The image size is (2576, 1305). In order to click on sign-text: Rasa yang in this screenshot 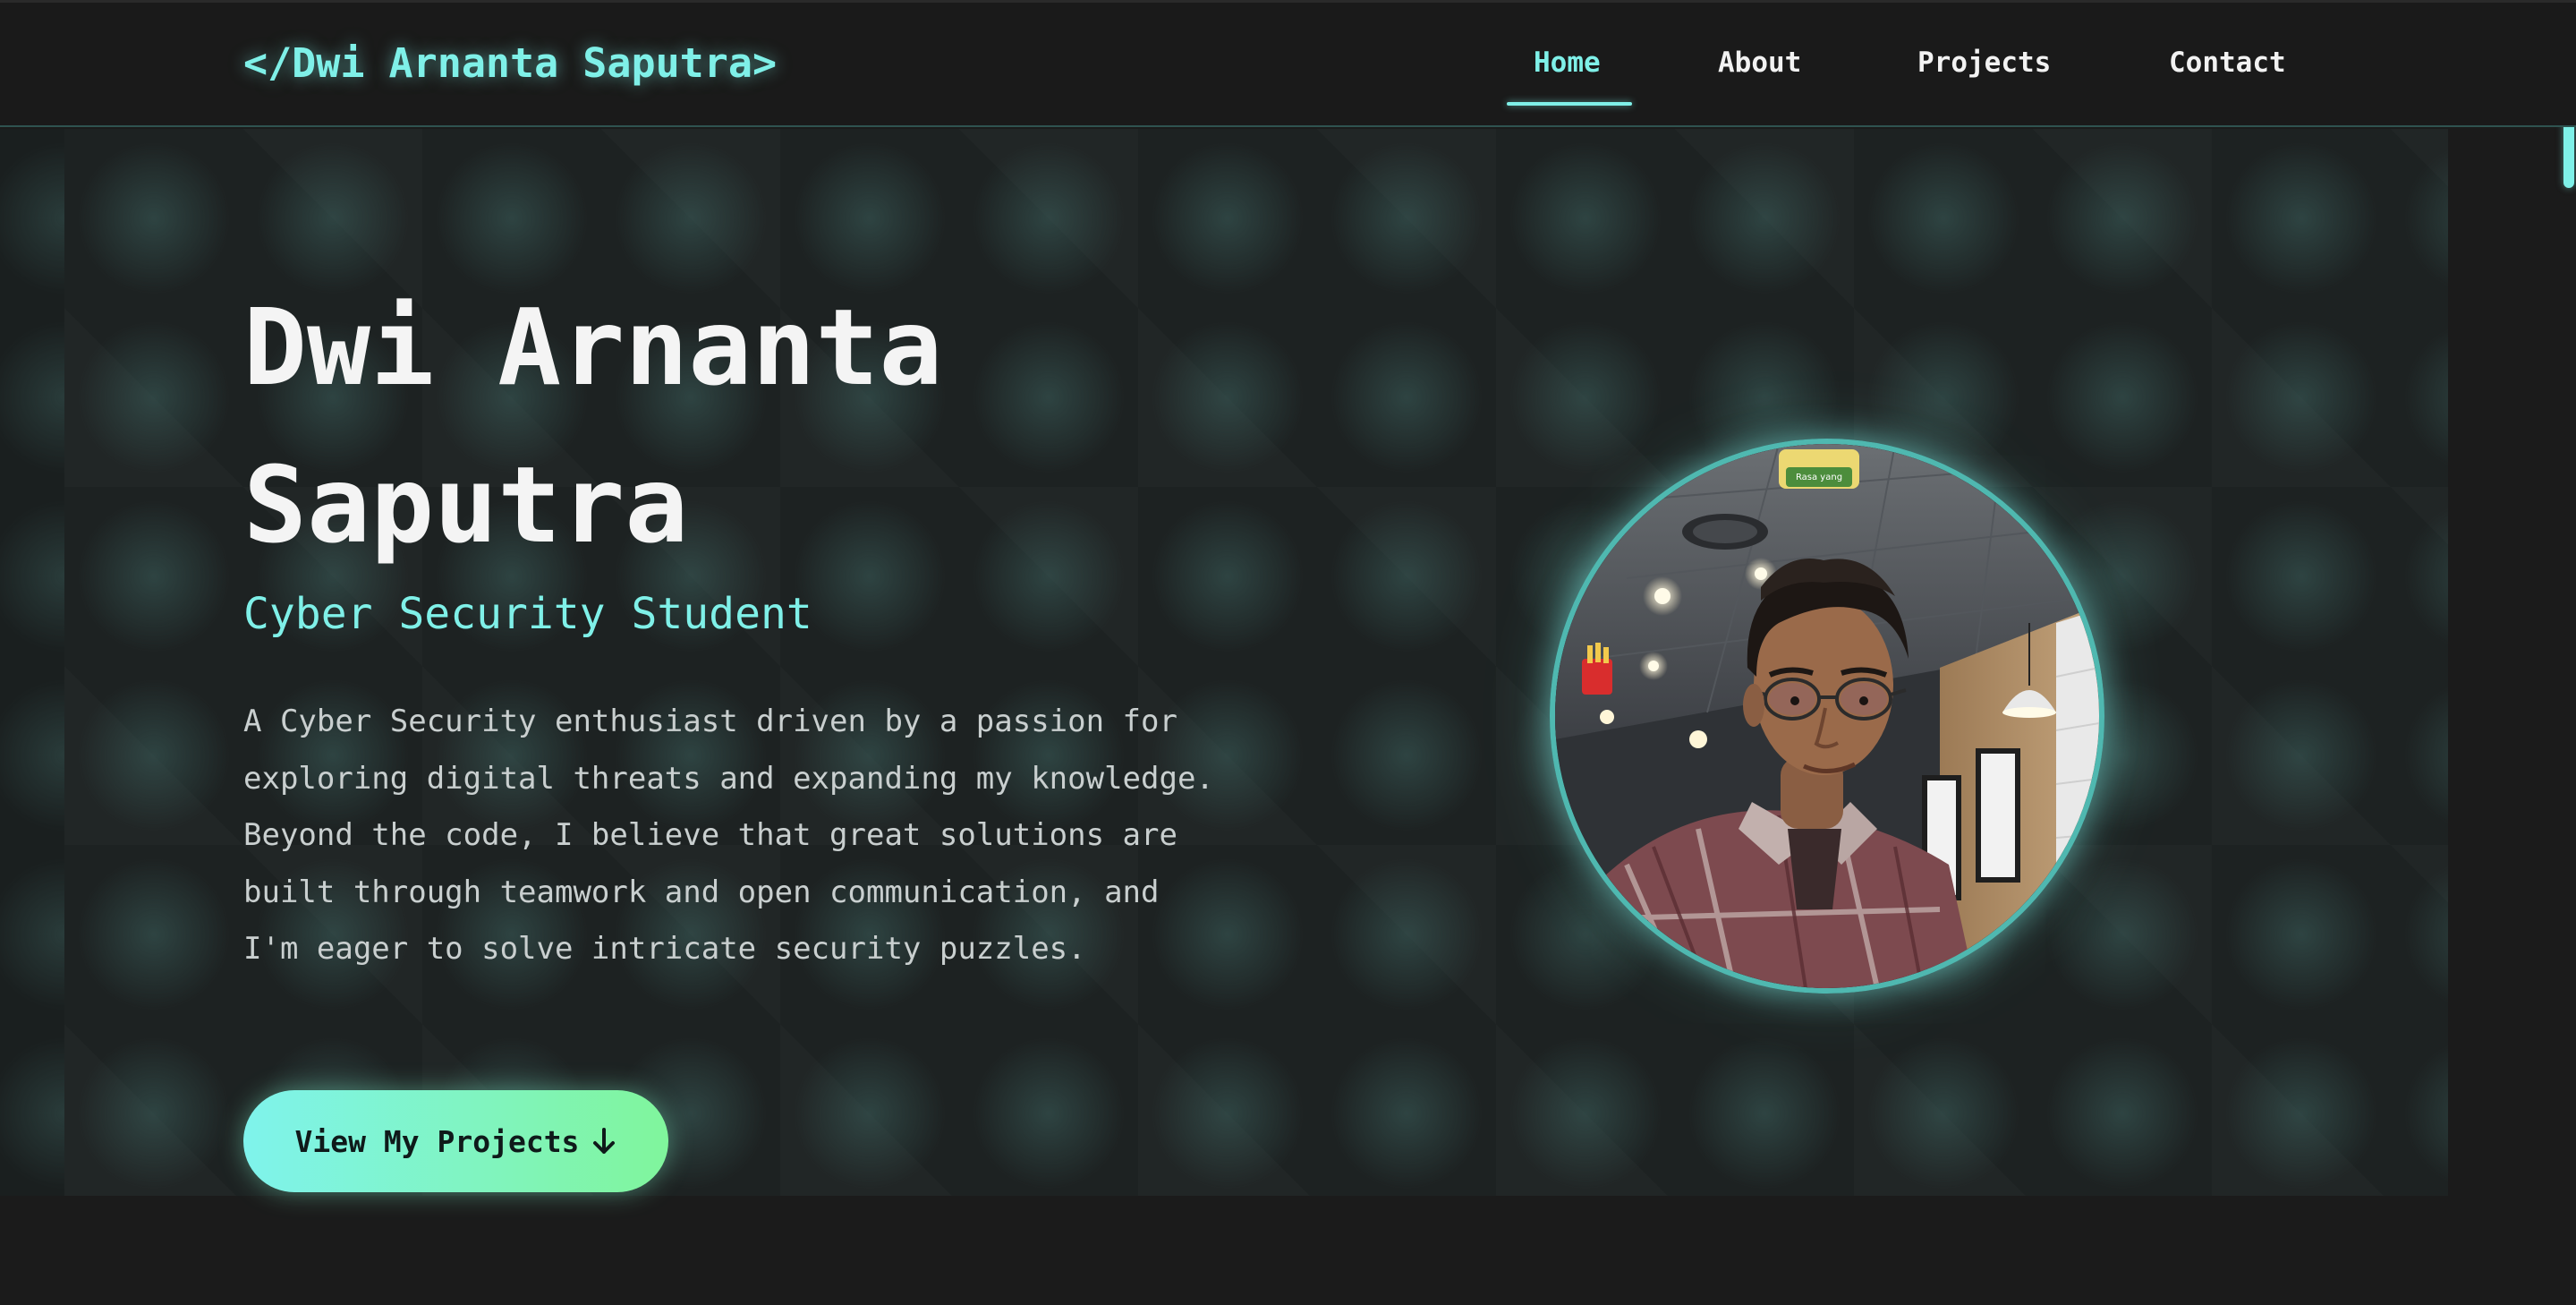, I will do `click(1819, 477)`.